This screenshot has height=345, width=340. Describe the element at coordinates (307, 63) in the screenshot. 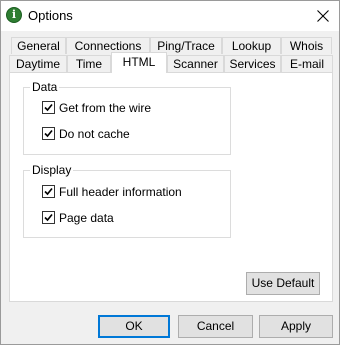

I see `tab-email: E-mail` at that location.